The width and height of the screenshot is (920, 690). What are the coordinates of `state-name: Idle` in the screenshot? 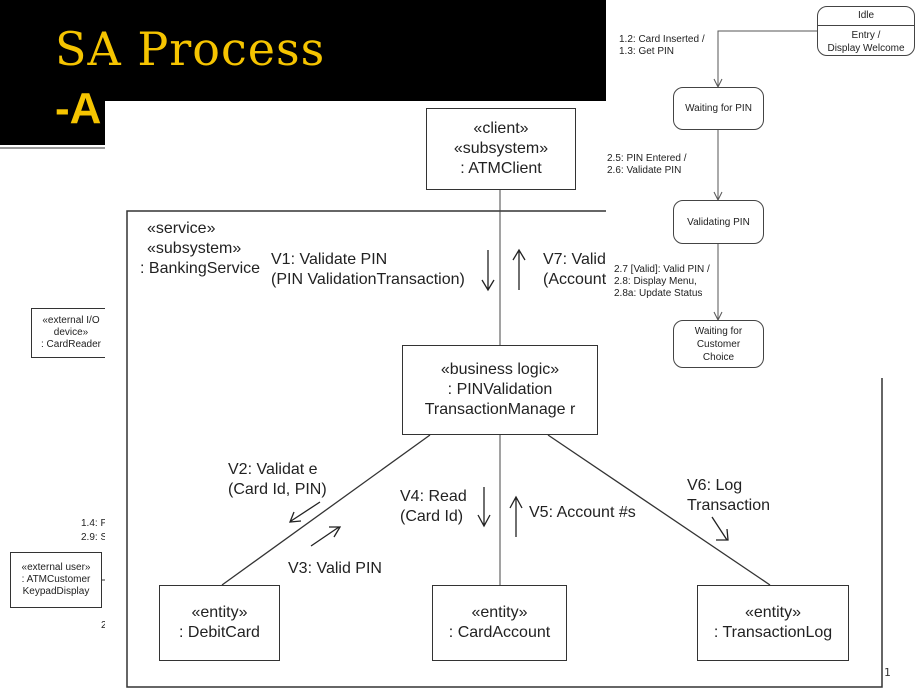 It's located at (866, 16).